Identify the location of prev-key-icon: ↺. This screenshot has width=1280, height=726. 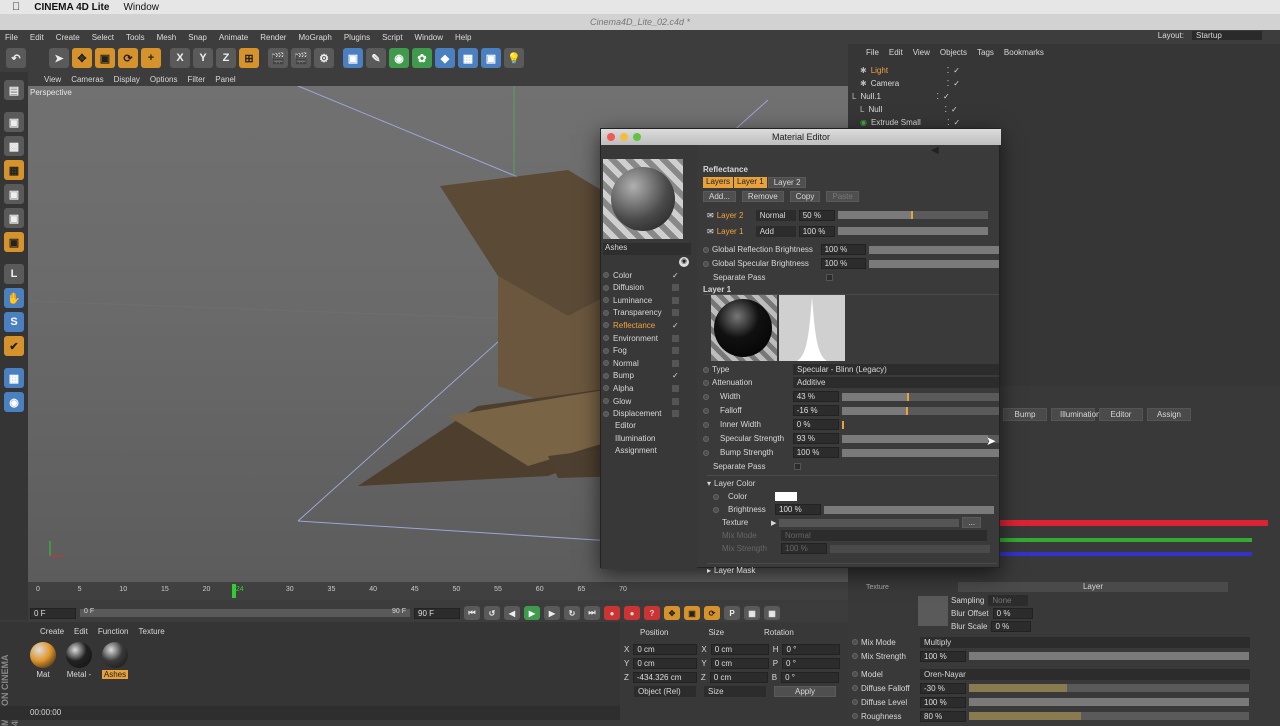
(492, 613).